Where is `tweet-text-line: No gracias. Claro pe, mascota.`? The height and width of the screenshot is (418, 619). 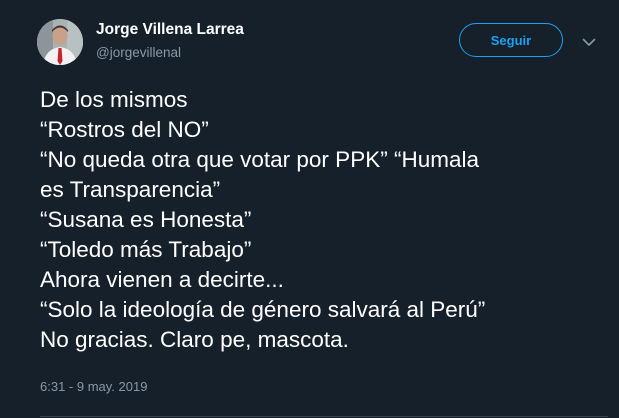
tweet-text-line: No gracias. Claro pe, mascota. is located at coordinates (194, 339).